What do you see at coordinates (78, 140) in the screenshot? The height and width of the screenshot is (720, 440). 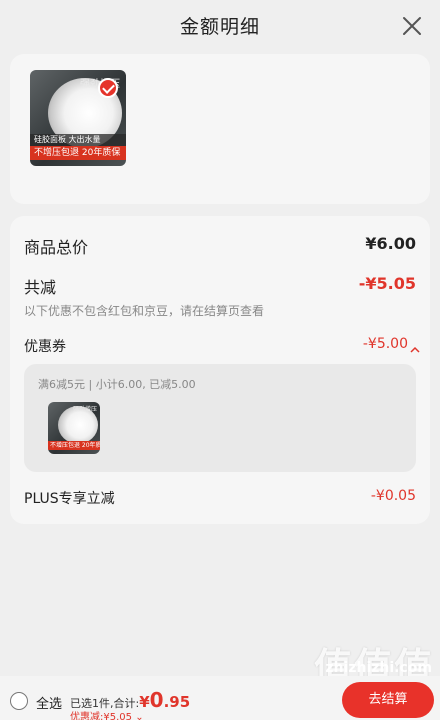 I see `image-promo-mid: 硅胶面板 大出水量` at bounding box center [78, 140].